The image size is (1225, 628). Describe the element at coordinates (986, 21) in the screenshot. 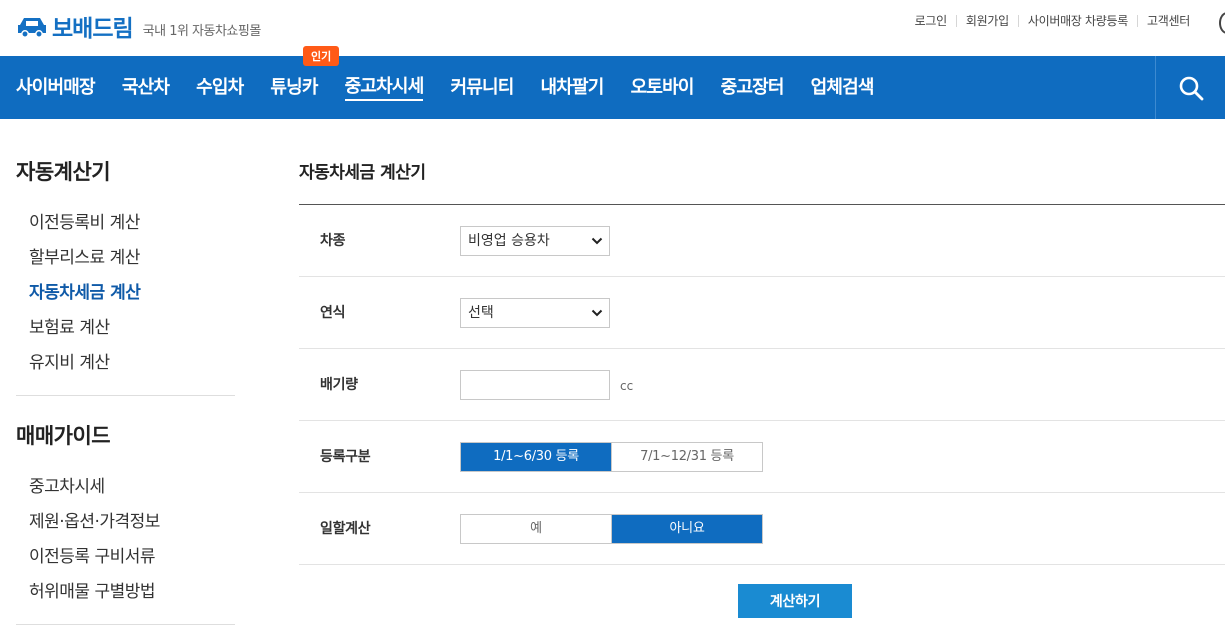

I see `signup-link: 회원가입` at that location.